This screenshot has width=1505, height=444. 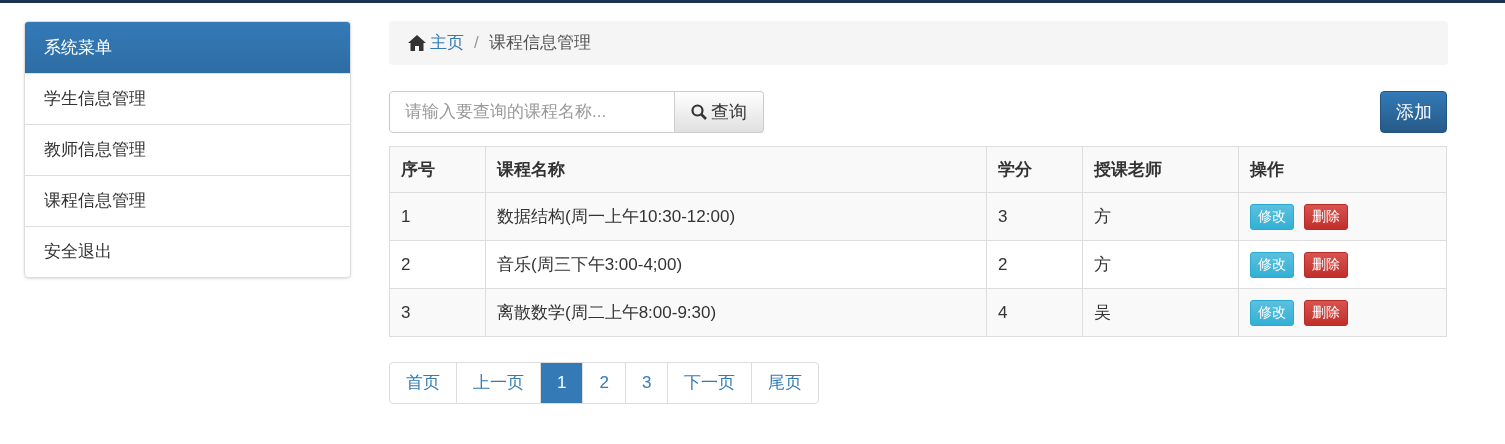 What do you see at coordinates (539, 43) in the screenshot?
I see `breadcrumb-current: 课程信息管理` at bounding box center [539, 43].